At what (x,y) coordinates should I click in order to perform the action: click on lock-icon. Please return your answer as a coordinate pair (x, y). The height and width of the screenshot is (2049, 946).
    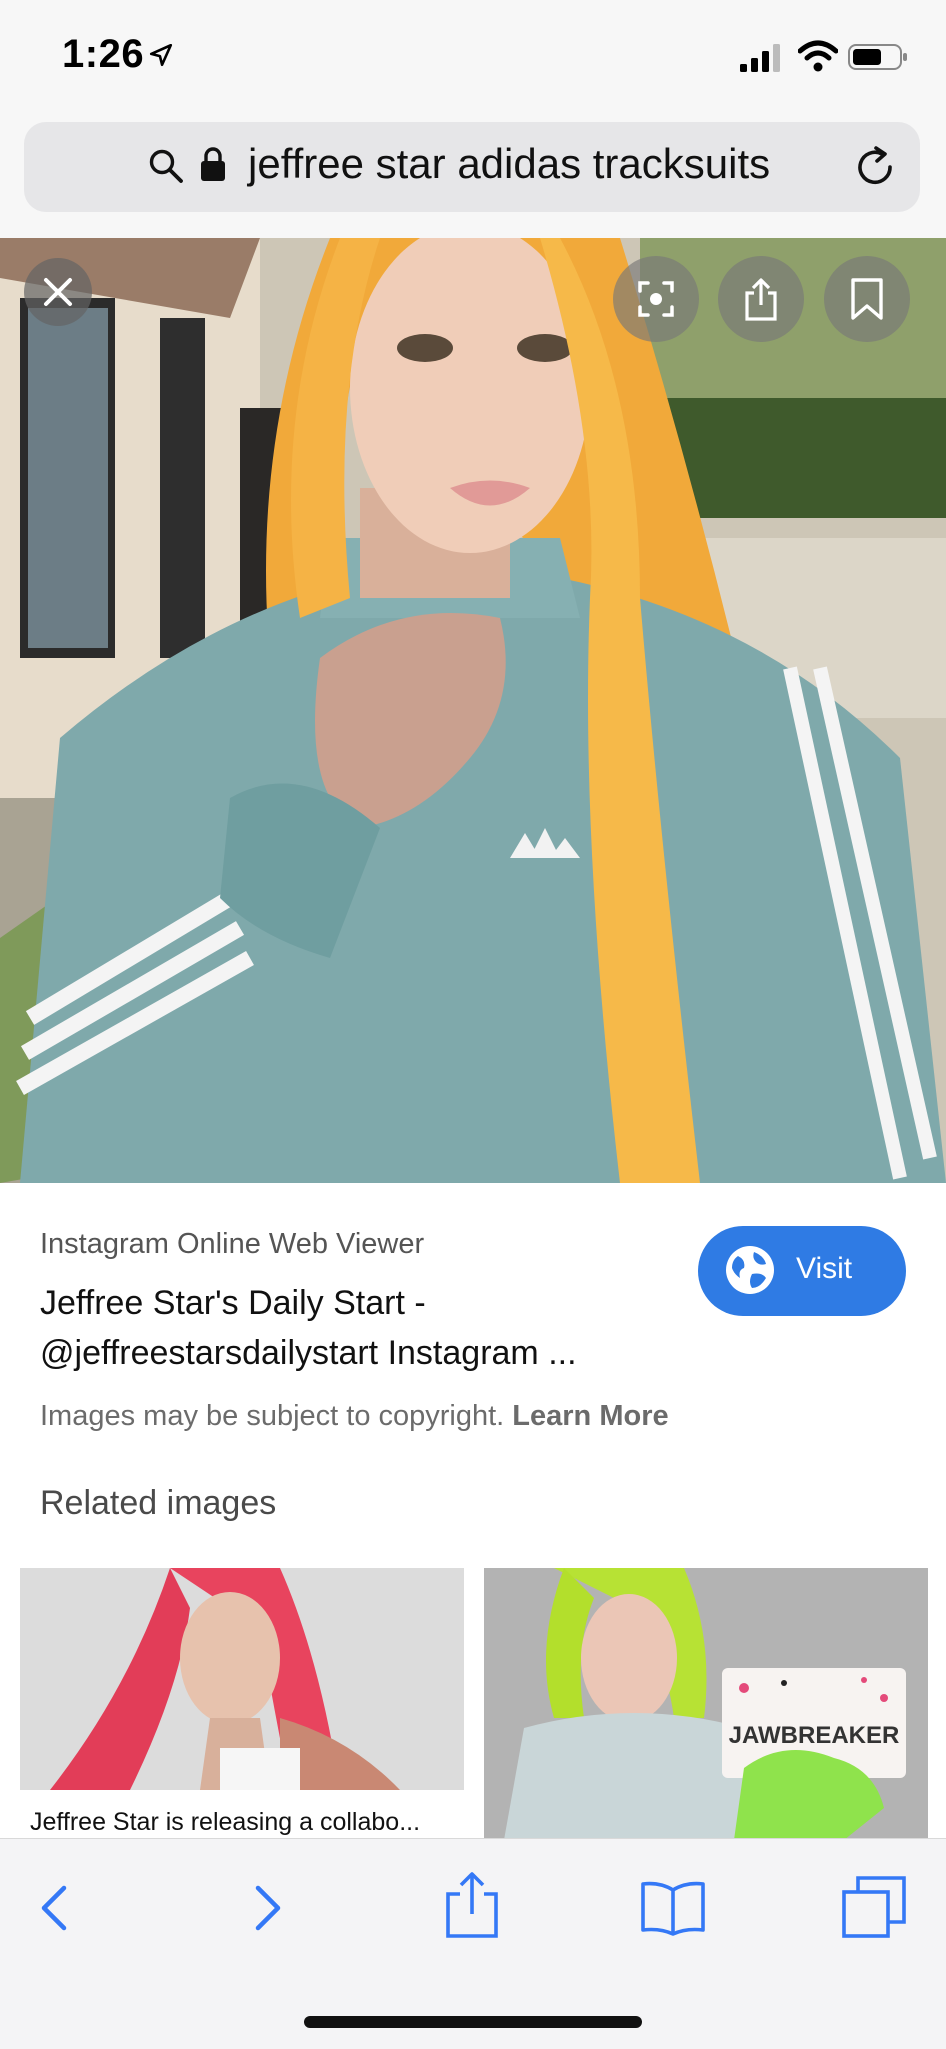
    Looking at the image, I should click on (213, 164).